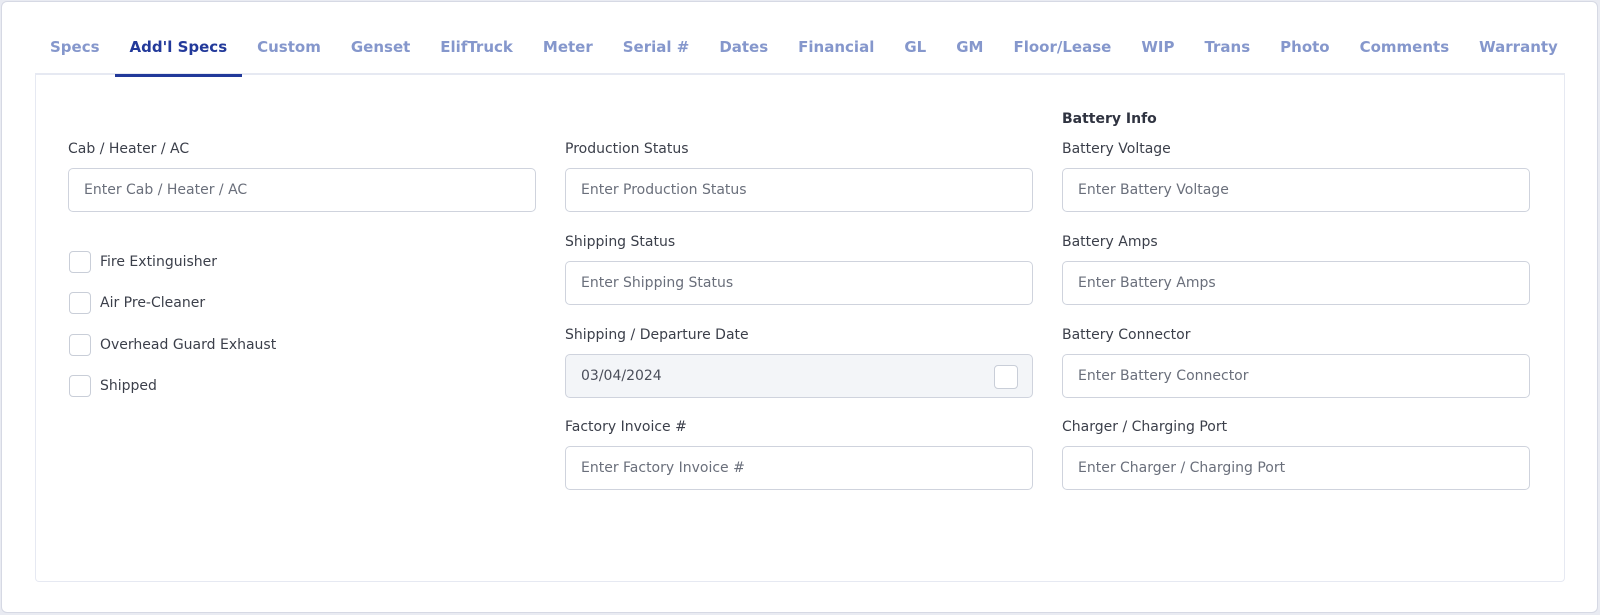 Image resolution: width=1600 pixels, height=615 pixels. I want to click on tab-custom: Custom, so click(289, 49).